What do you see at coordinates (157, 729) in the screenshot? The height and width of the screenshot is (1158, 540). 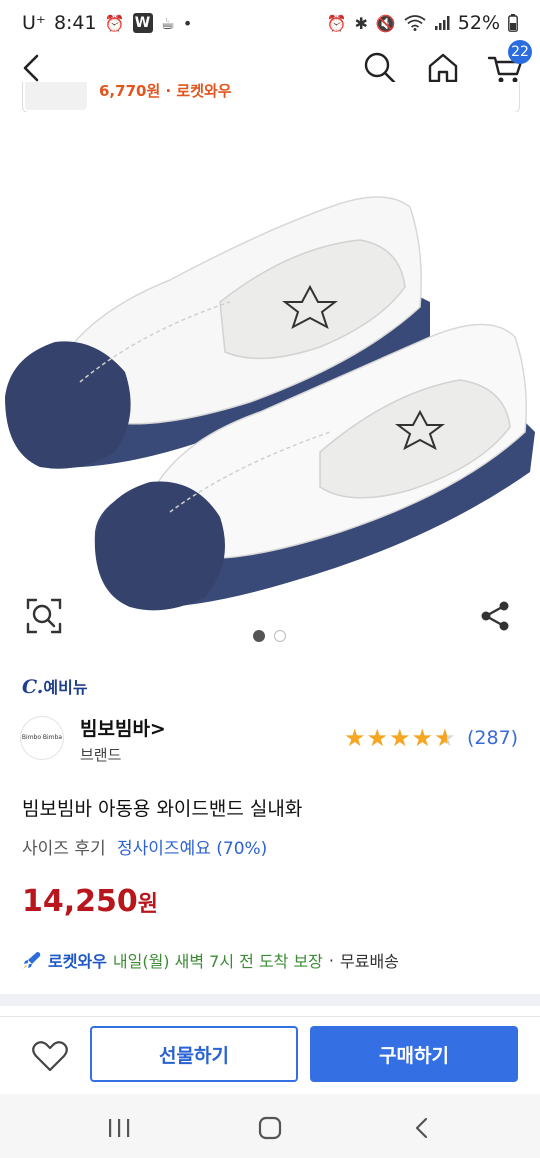 I see `chevron-right-icon: >` at bounding box center [157, 729].